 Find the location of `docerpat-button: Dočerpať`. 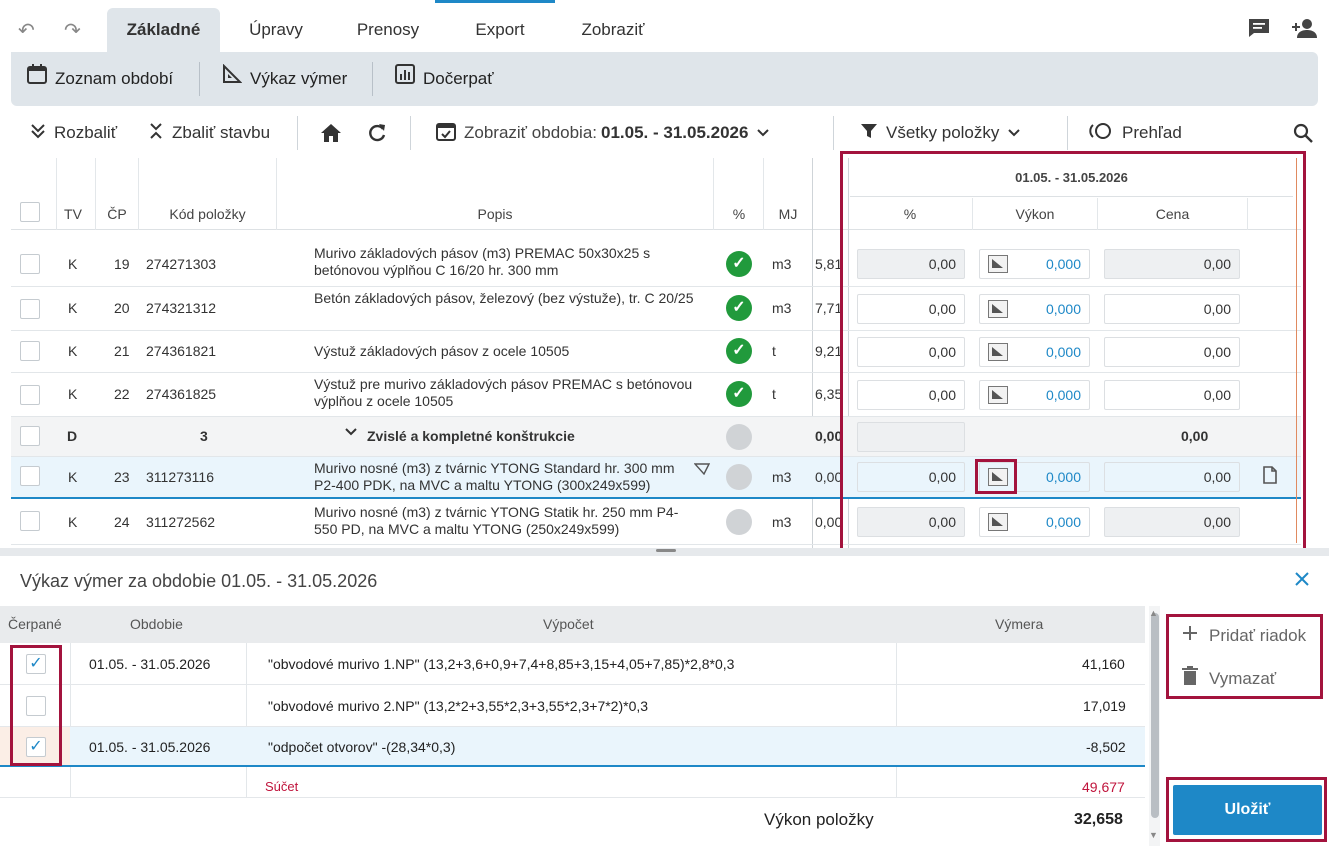

docerpat-button: Dočerpať is located at coordinates (444, 79).